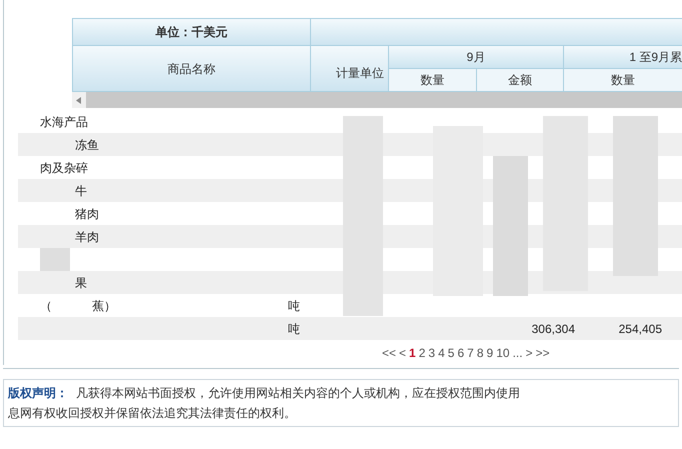 The image size is (682, 449). What do you see at coordinates (87, 145) in the screenshot?
I see `product-name: 冻鱼` at bounding box center [87, 145].